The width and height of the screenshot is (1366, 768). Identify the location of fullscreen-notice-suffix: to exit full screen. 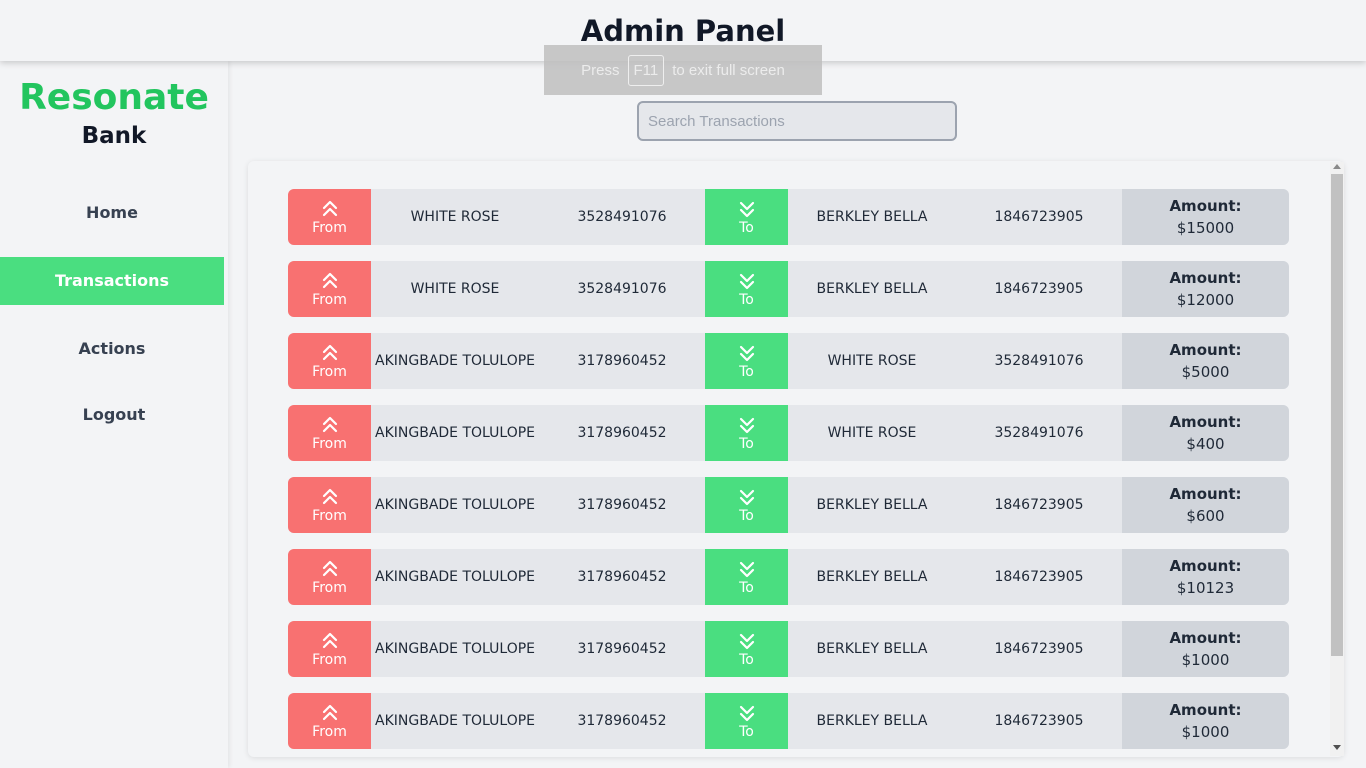
(728, 70).